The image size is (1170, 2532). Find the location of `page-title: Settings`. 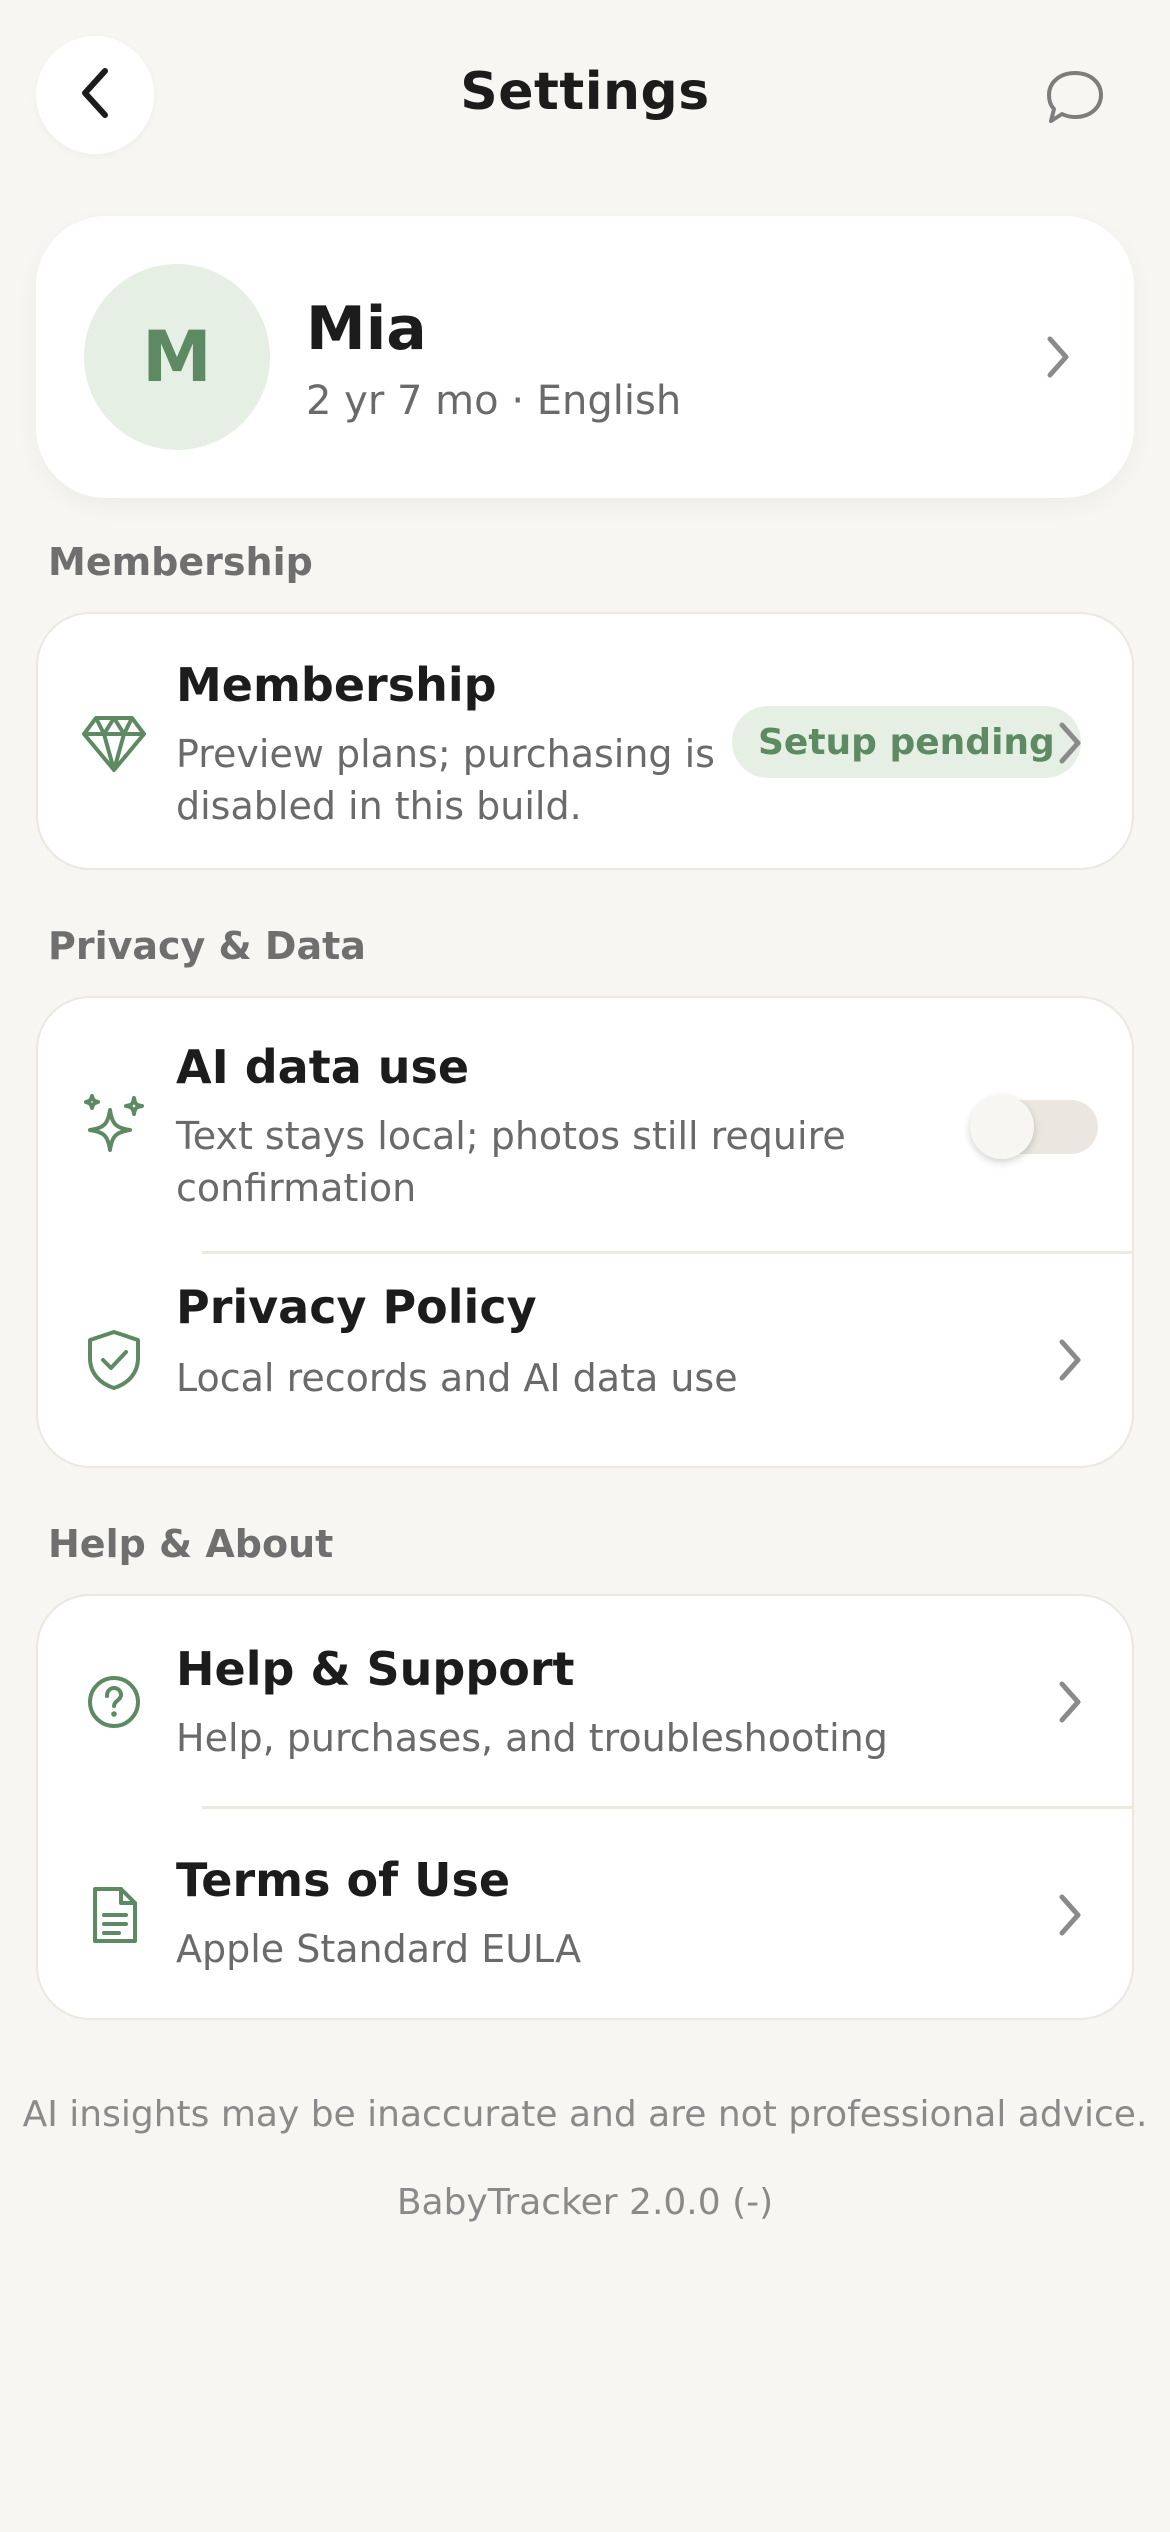

page-title: Settings is located at coordinates (585, 92).